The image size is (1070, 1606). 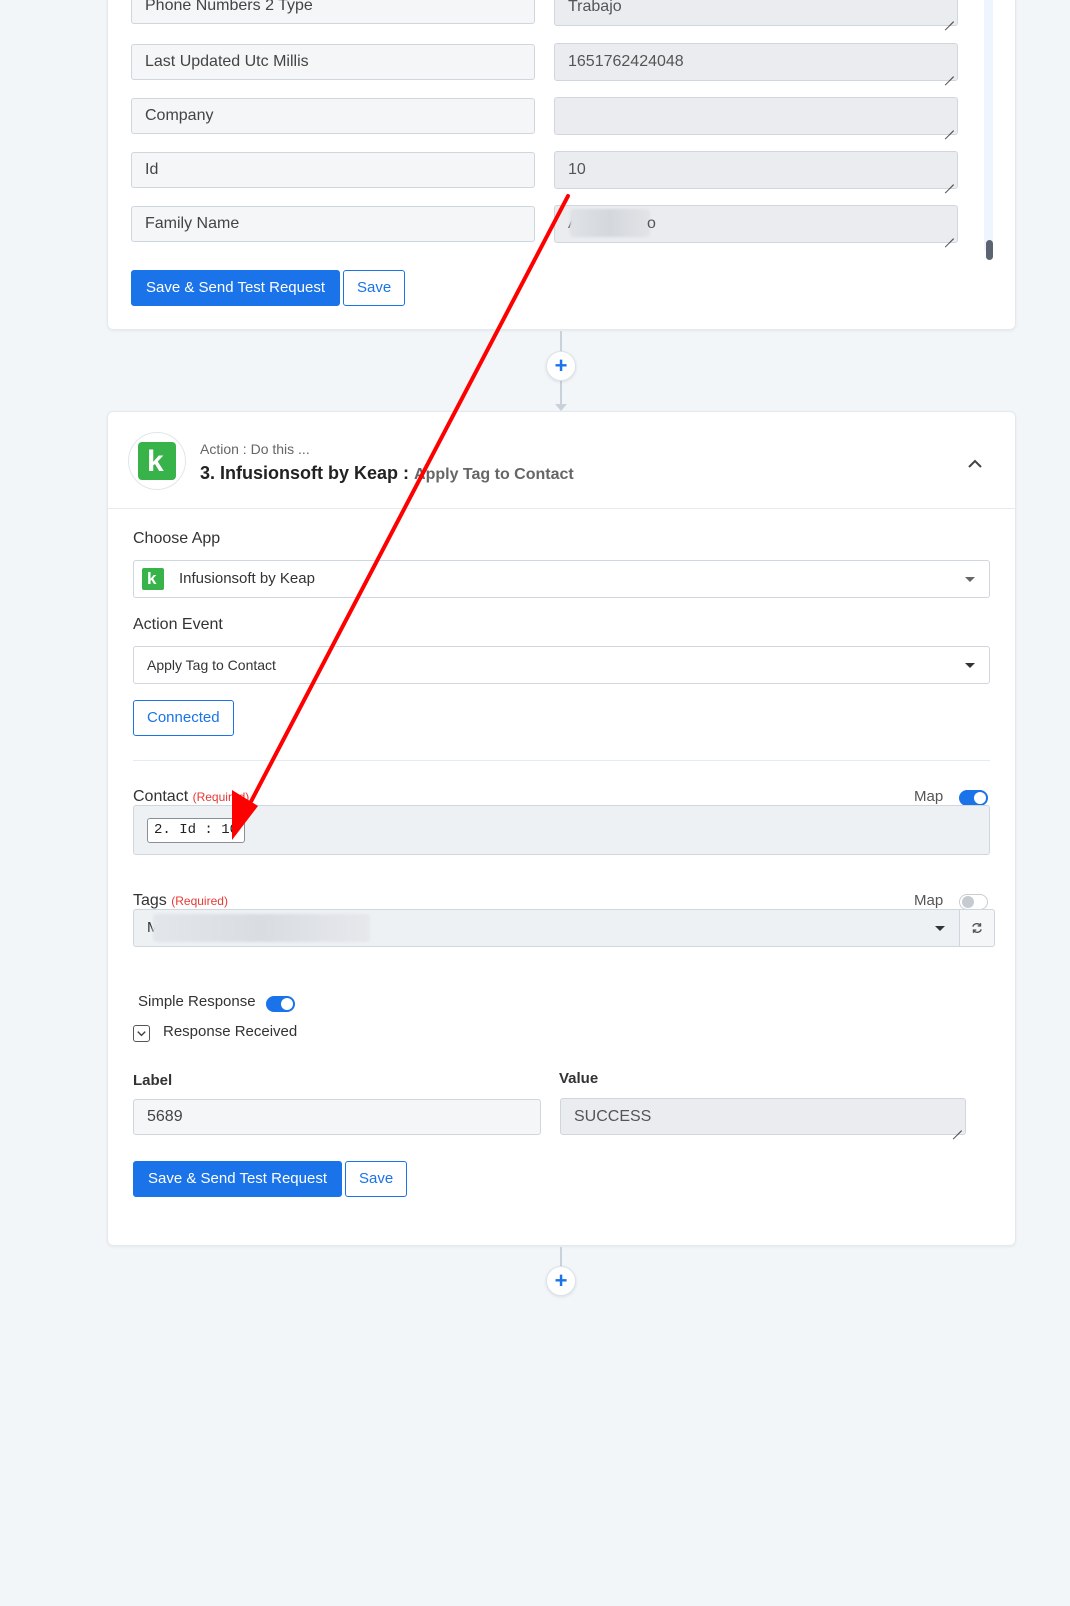 I want to click on refresh-tags-button, so click(x=977, y=928).